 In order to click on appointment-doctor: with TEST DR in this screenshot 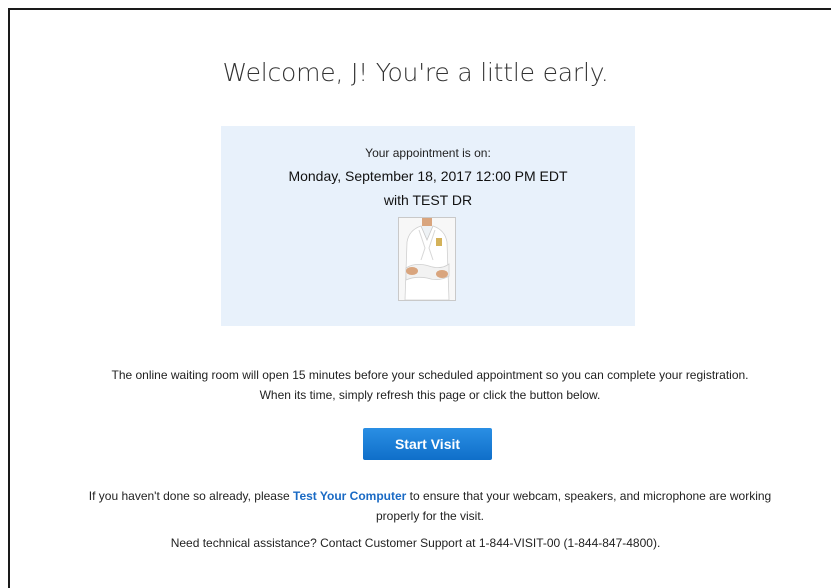, I will do `click(428, 200)`.